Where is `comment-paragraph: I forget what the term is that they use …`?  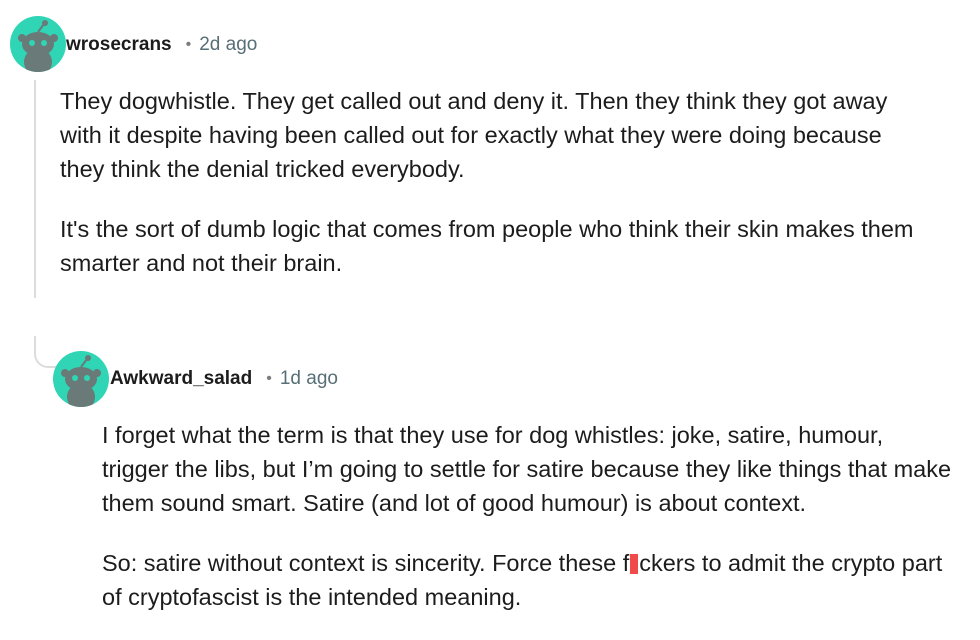
comment-paragraph: I forget what the term is that they use … is located at coordinates (527, 469).